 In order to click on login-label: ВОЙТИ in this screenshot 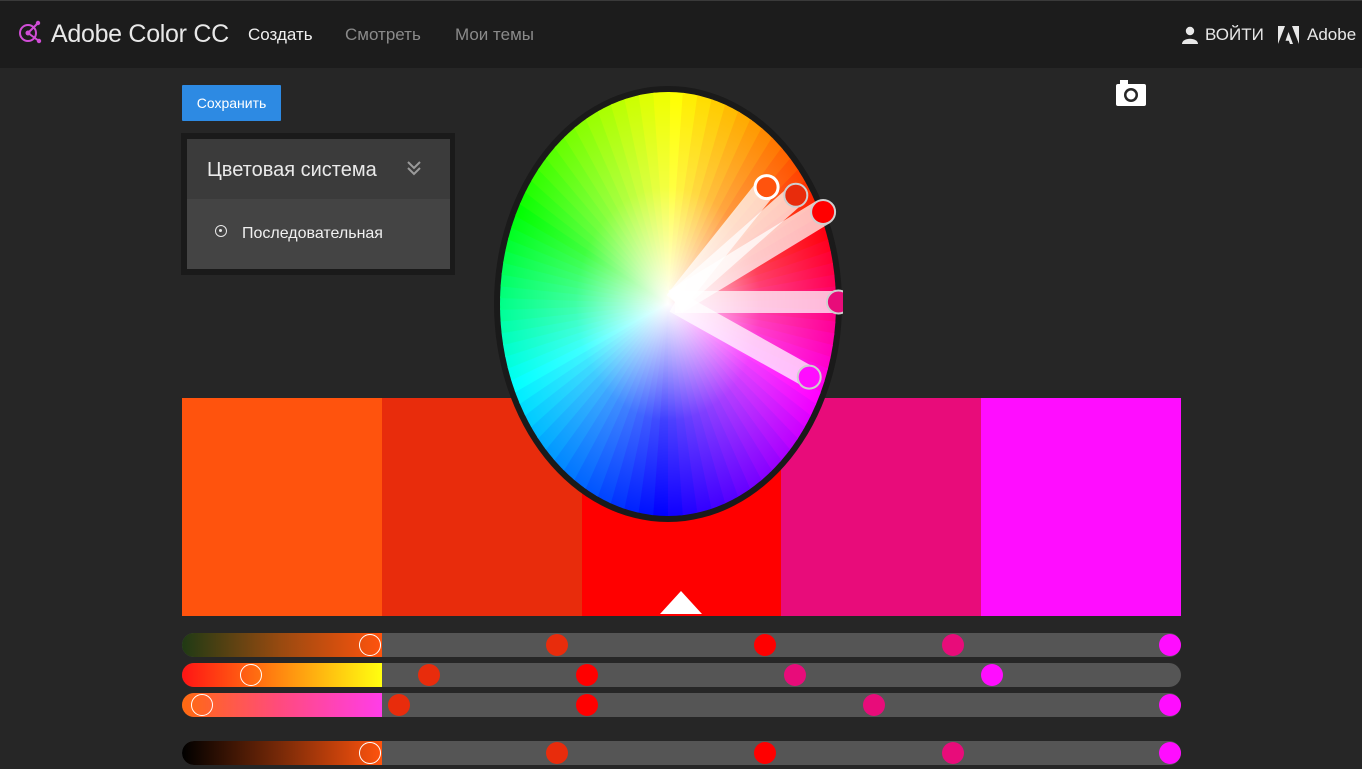, I will do `click(1234, 34)`.